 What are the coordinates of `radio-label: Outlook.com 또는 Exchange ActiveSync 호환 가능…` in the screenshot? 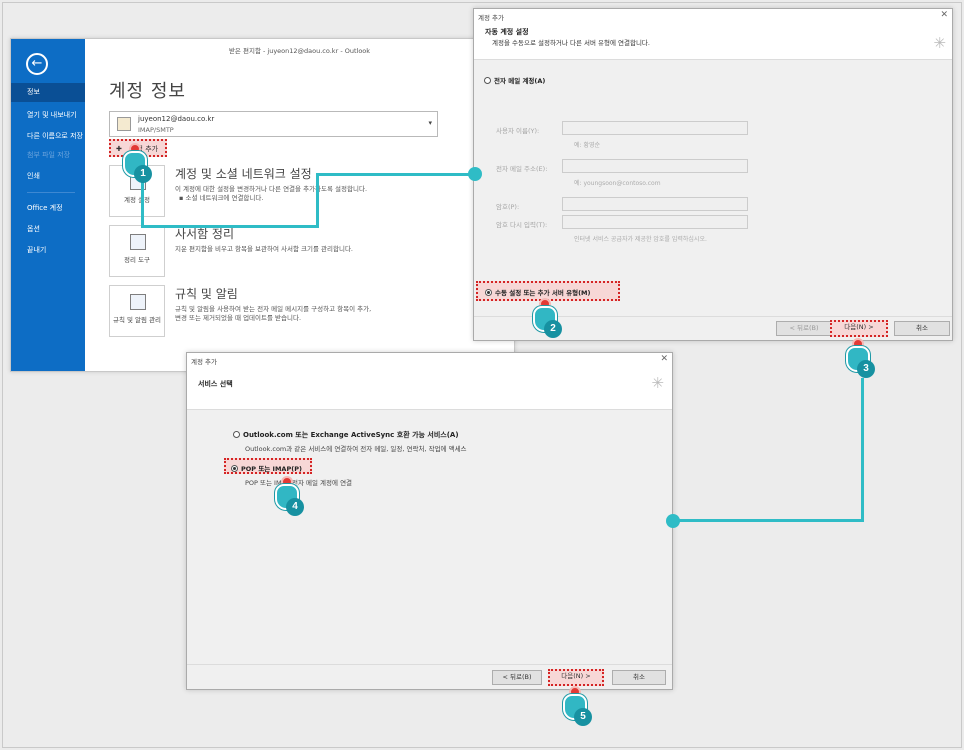 It's located at (351, 435).